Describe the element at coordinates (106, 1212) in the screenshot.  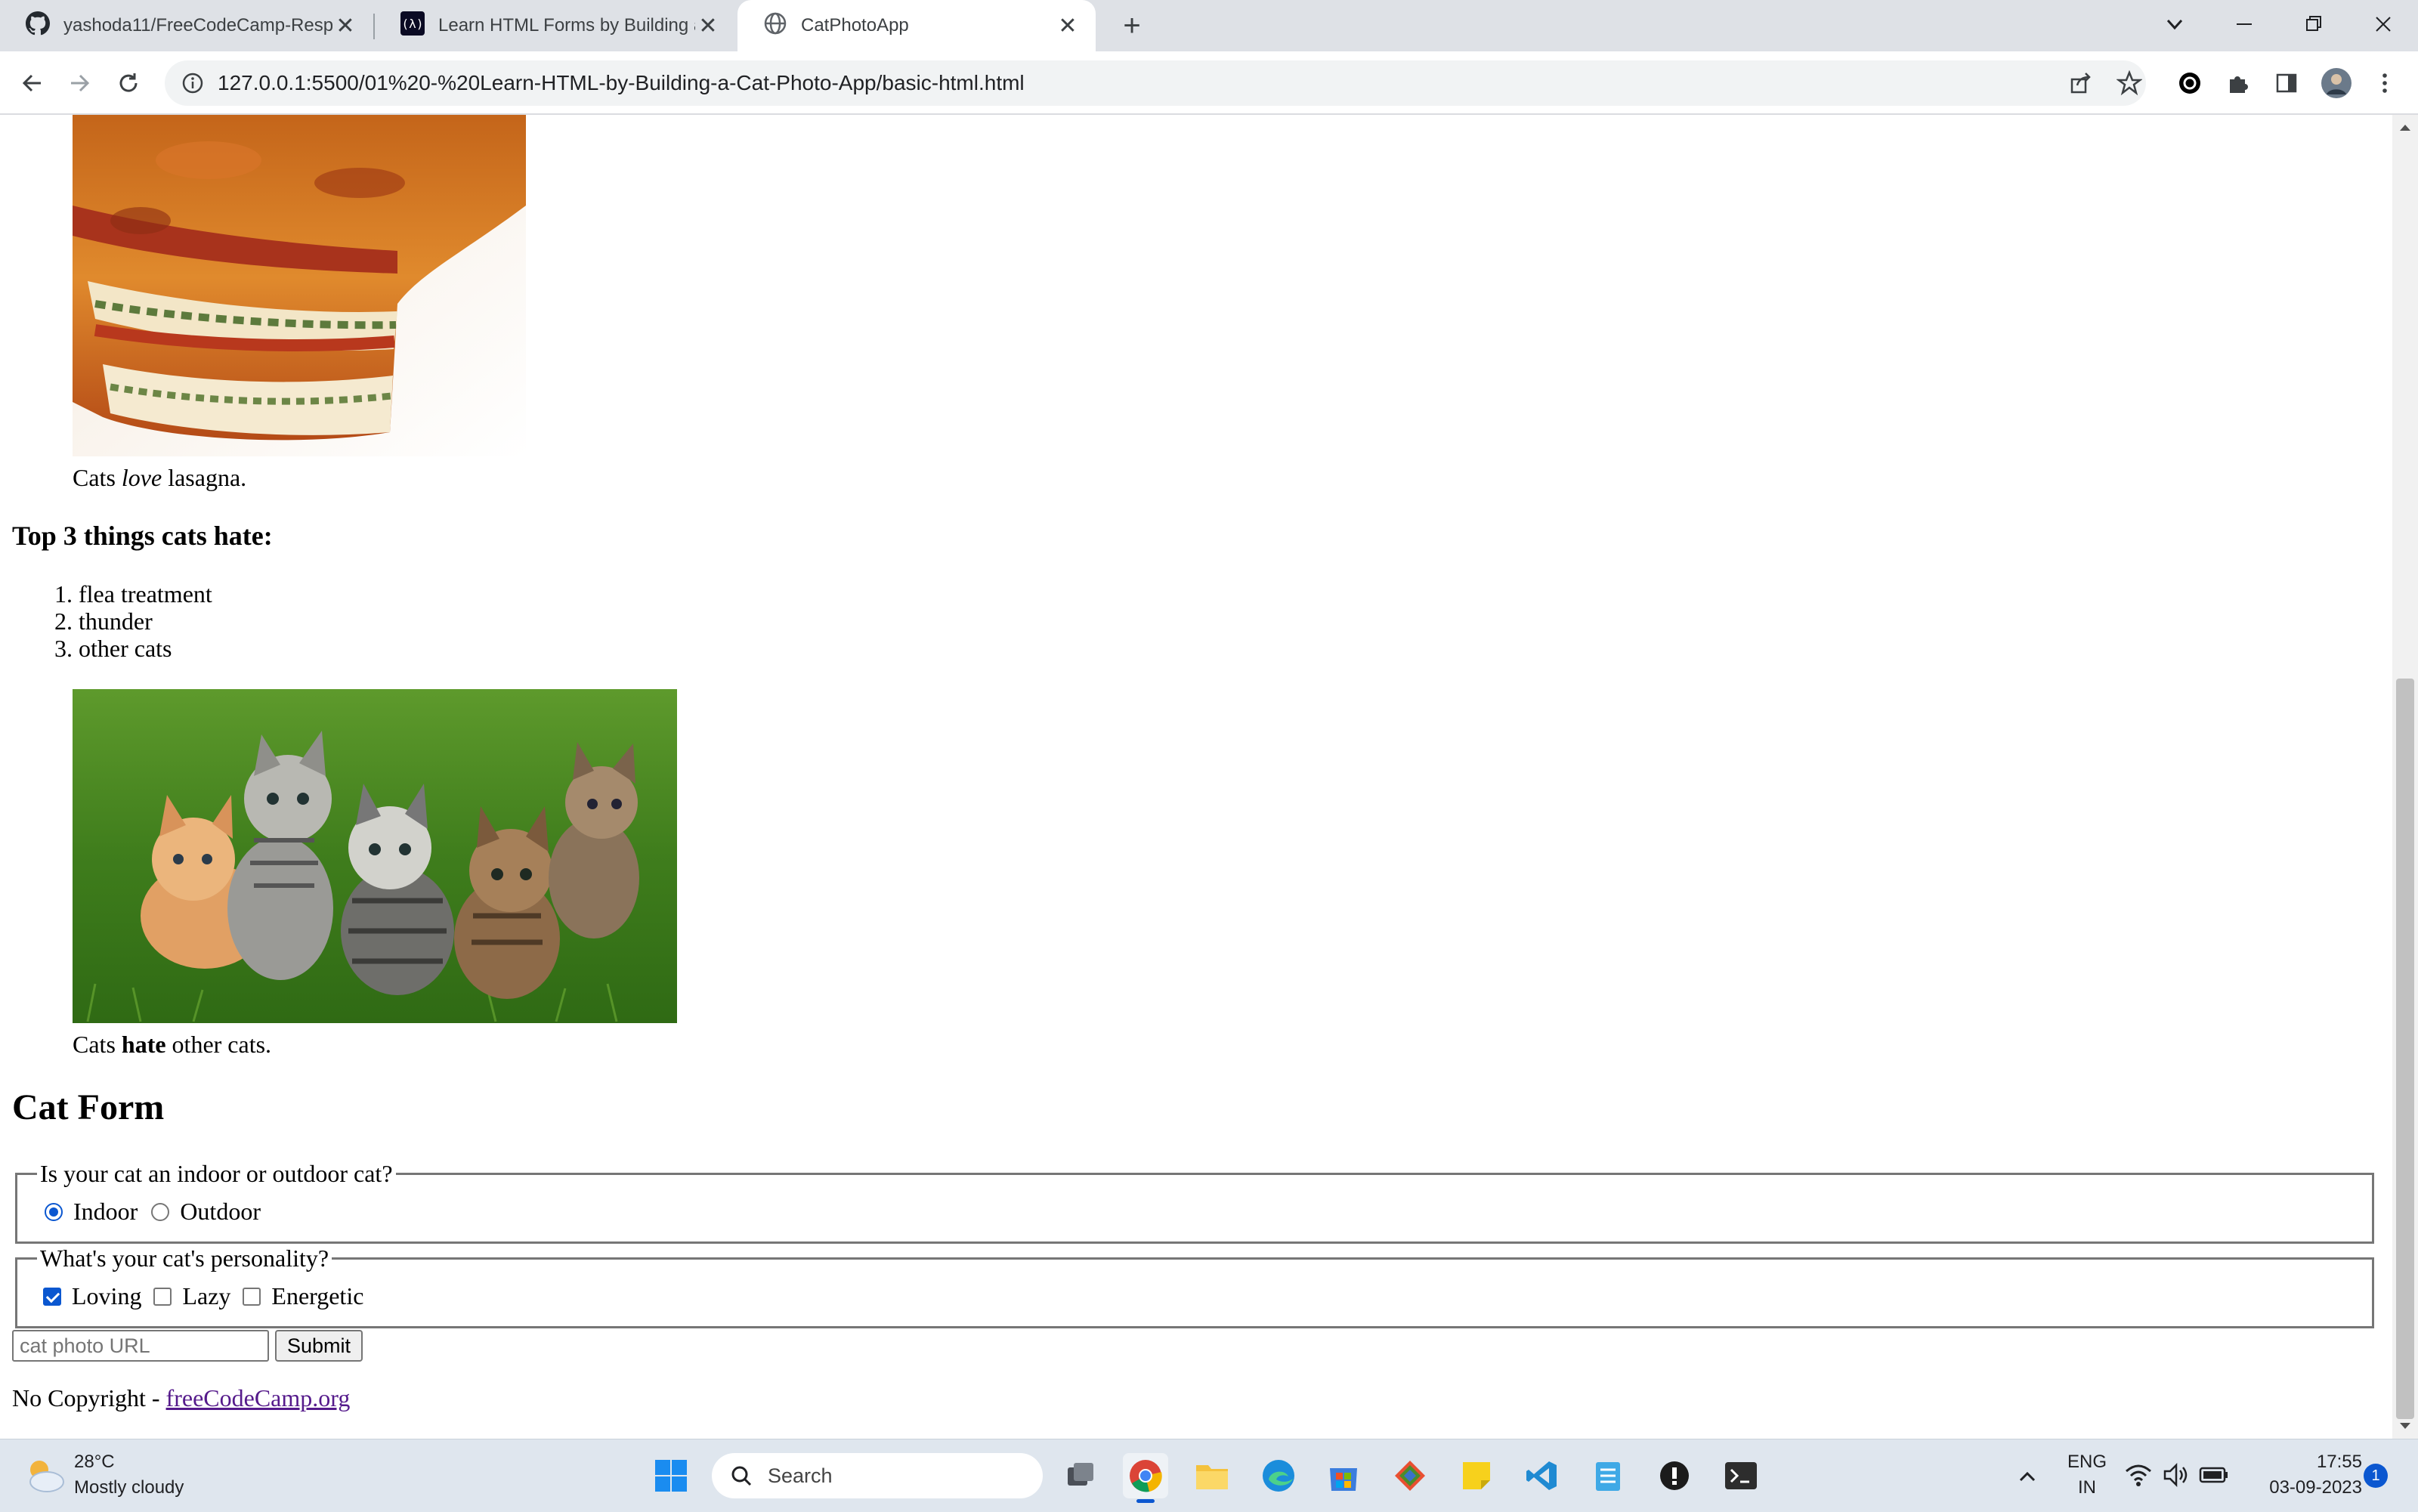
I see `indoor-label: Indoor` at that location.